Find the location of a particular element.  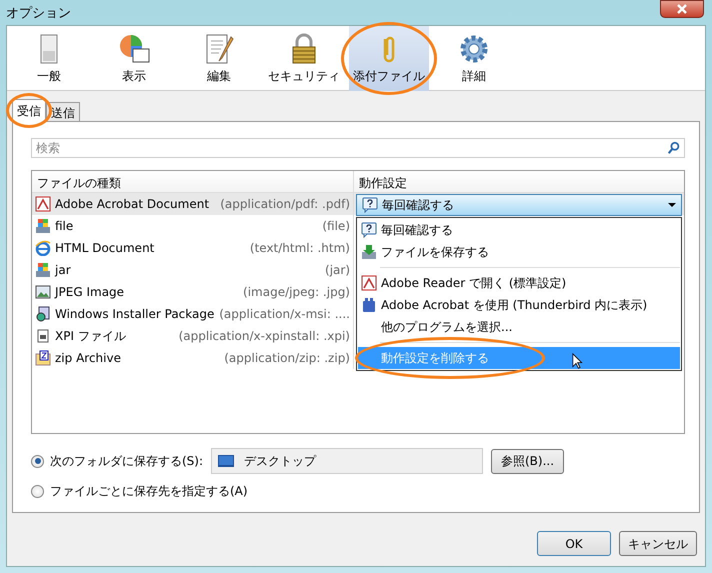

mime-type: (file) is located at coordinates (336, 226).